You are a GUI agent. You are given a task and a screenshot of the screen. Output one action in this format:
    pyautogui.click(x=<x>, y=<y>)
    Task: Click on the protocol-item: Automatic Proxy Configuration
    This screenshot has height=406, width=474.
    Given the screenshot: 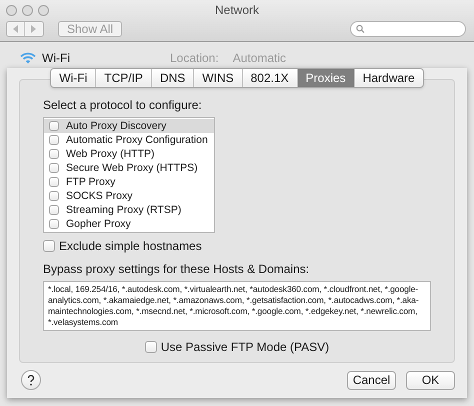 What is the action you would take?
    pyautogui.click(x=129, y=140)
    